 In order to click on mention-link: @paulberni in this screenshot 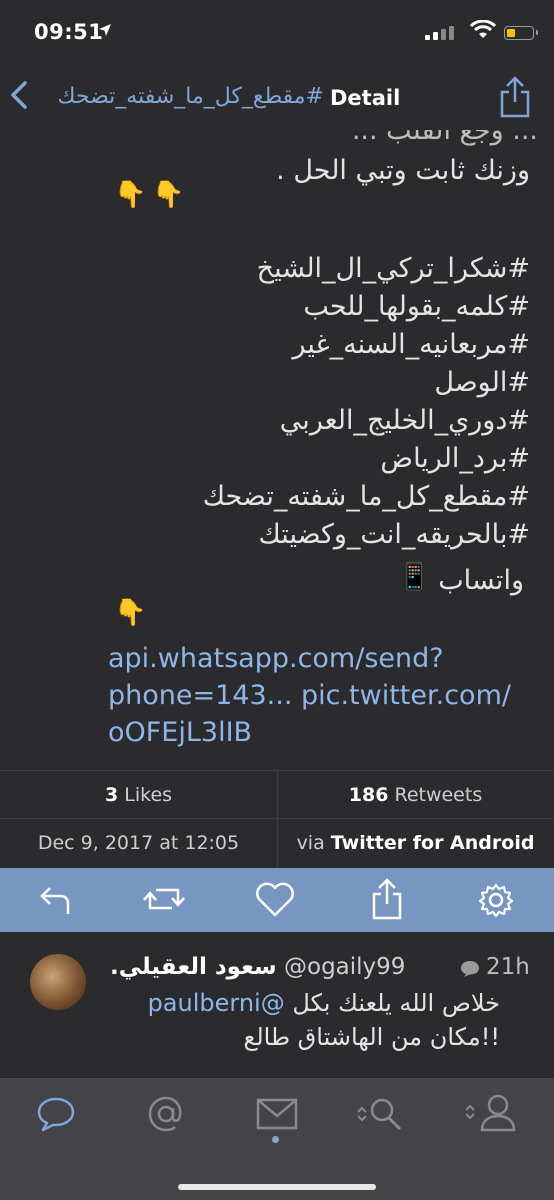, I will do `click(216, 1003)`.